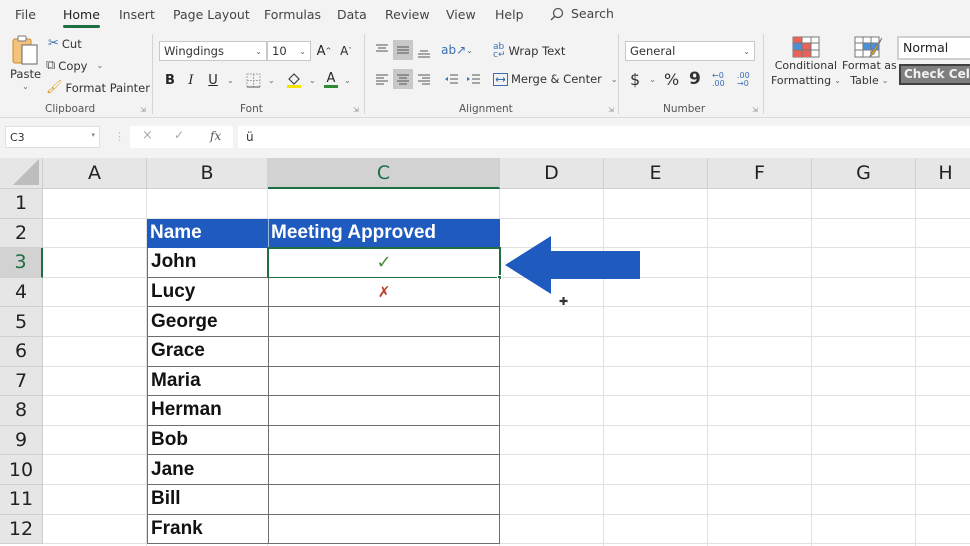  What do you see at coordinates (407, 14) in the screenshot?
I see `tab-review: Review` at bounding box center [407, 14].